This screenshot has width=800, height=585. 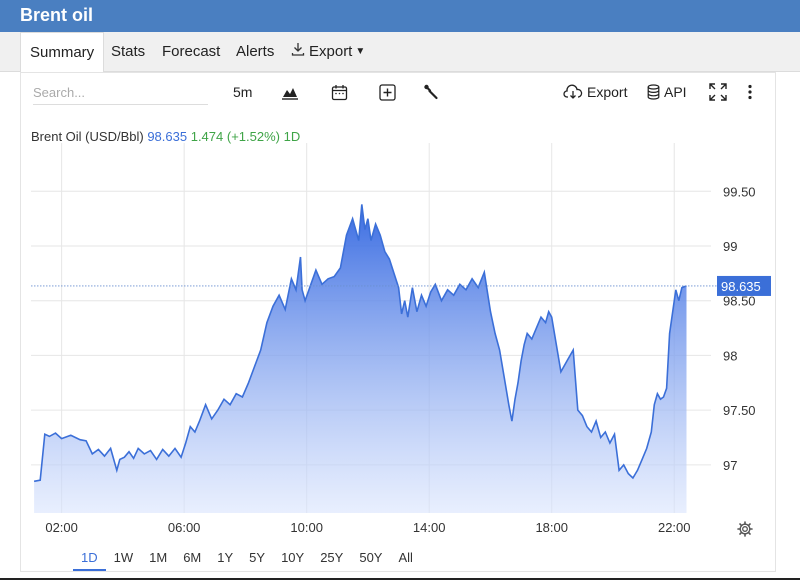 I want to click on bottom-border, so click(x=400, y=579).